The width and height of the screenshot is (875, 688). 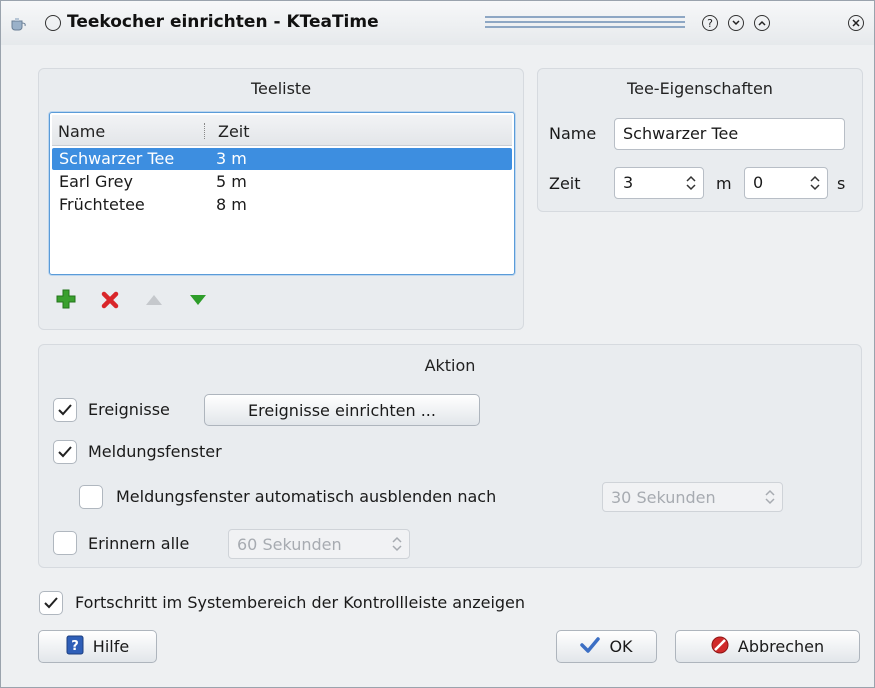 I want to click on remove-icon, so click(x=110, y=300).